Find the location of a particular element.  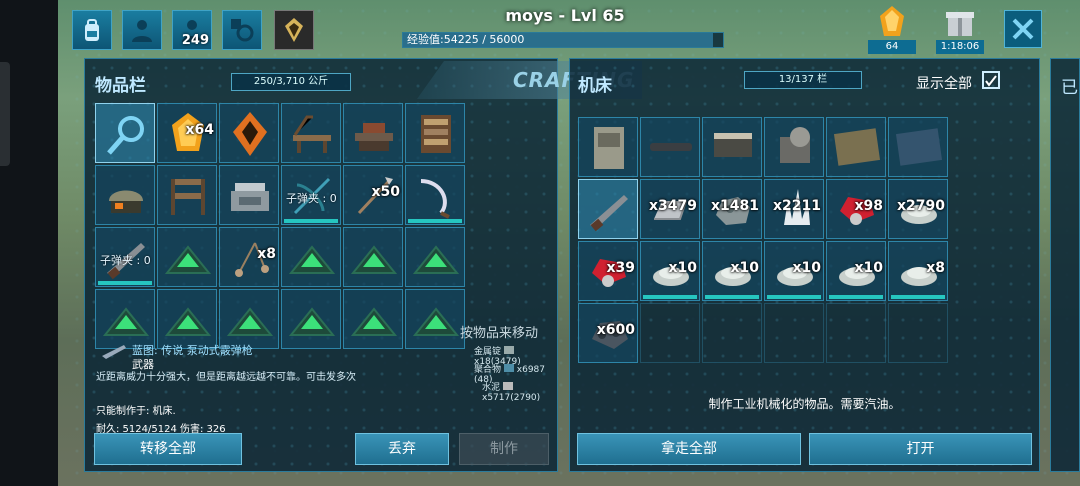

fabricator-description: 制作工业机械化的物品。需要汽油。 is located at coordinates (804, 404).